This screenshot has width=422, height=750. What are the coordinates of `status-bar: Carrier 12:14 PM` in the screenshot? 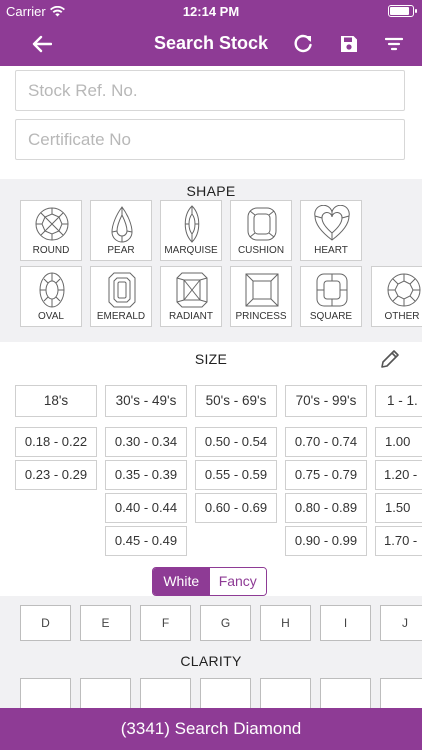 It's located at (211, 11).